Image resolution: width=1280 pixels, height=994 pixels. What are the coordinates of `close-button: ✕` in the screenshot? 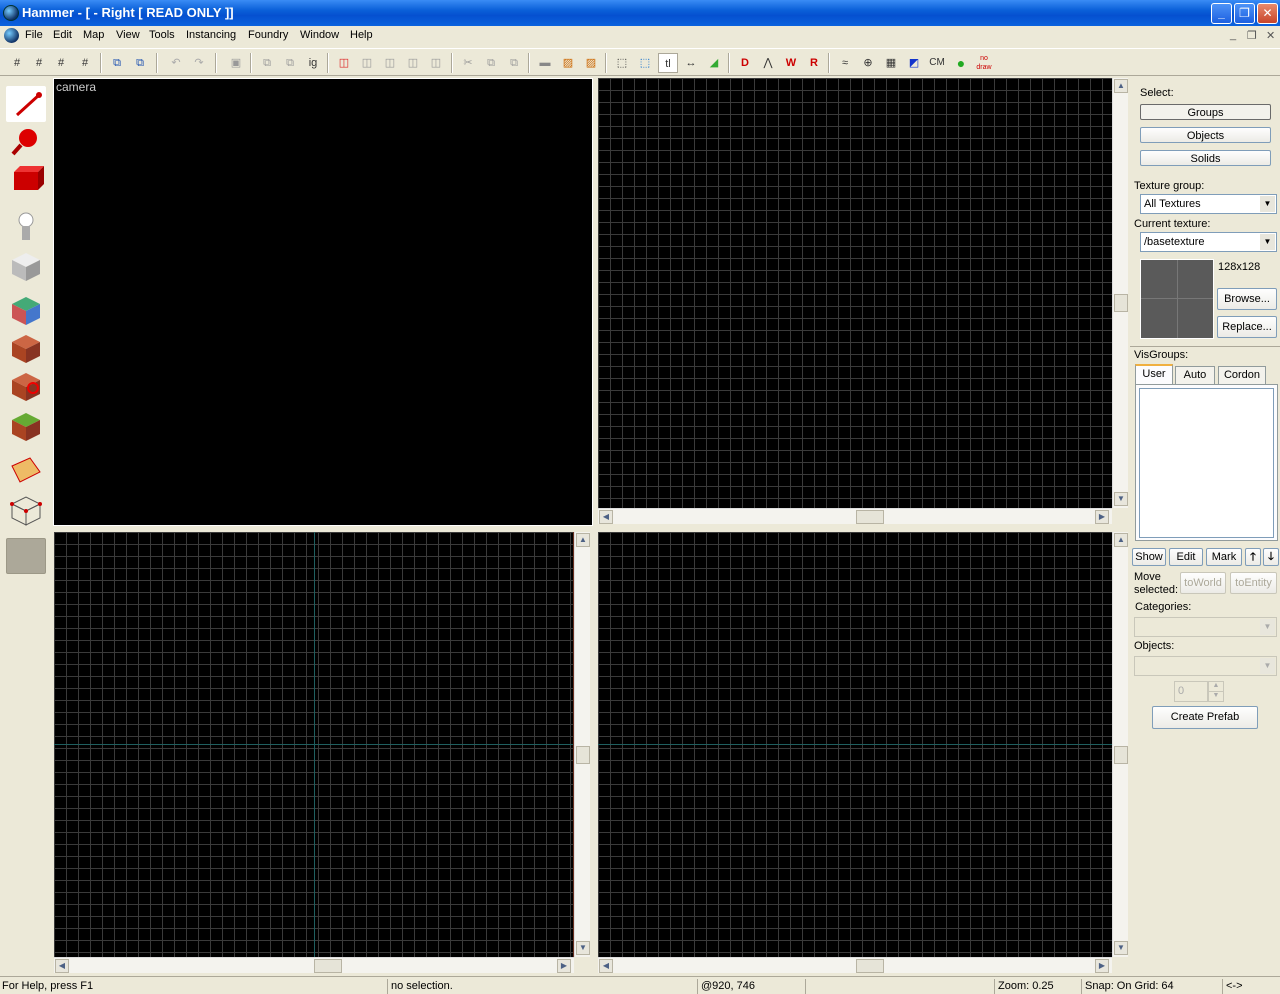 It's located at (1267, 13).